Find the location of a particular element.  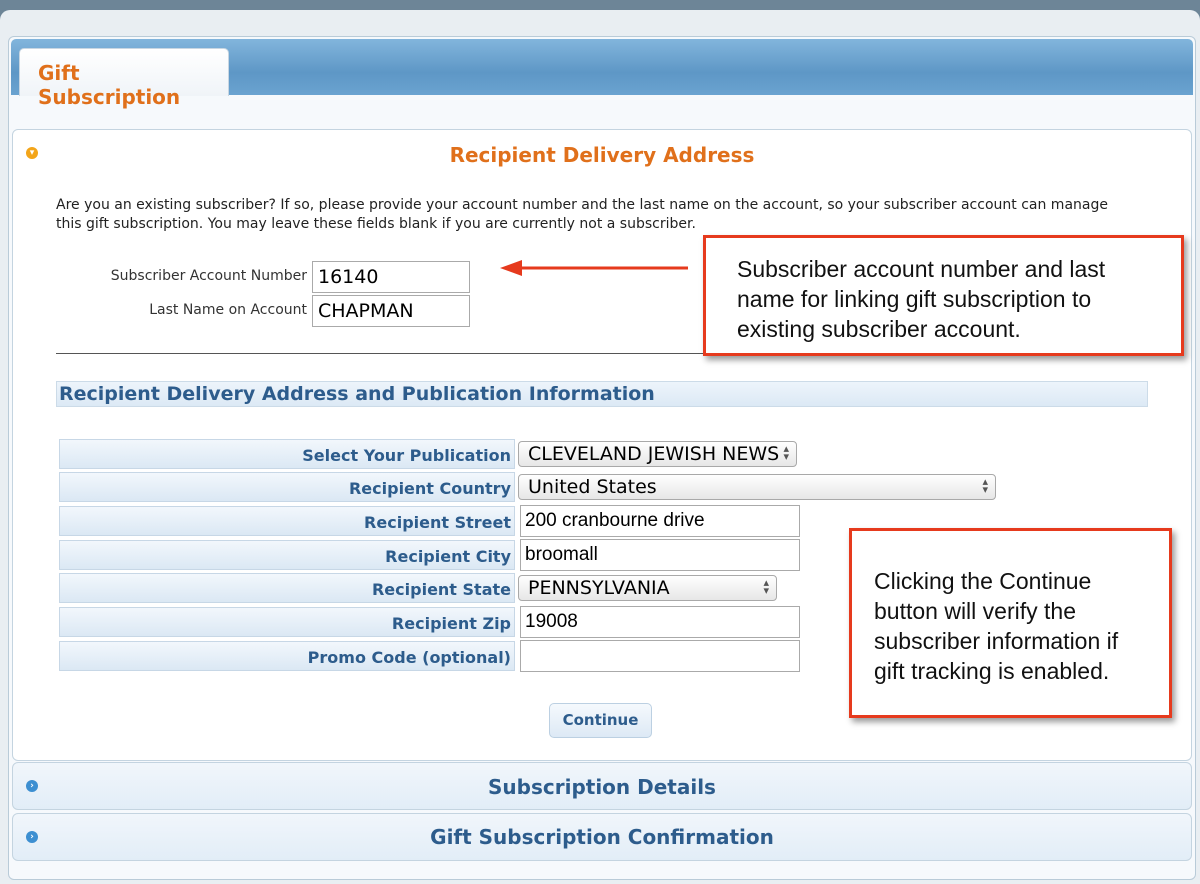

promo-row: Promo Code (optional) is located at coordinates (287, 656).